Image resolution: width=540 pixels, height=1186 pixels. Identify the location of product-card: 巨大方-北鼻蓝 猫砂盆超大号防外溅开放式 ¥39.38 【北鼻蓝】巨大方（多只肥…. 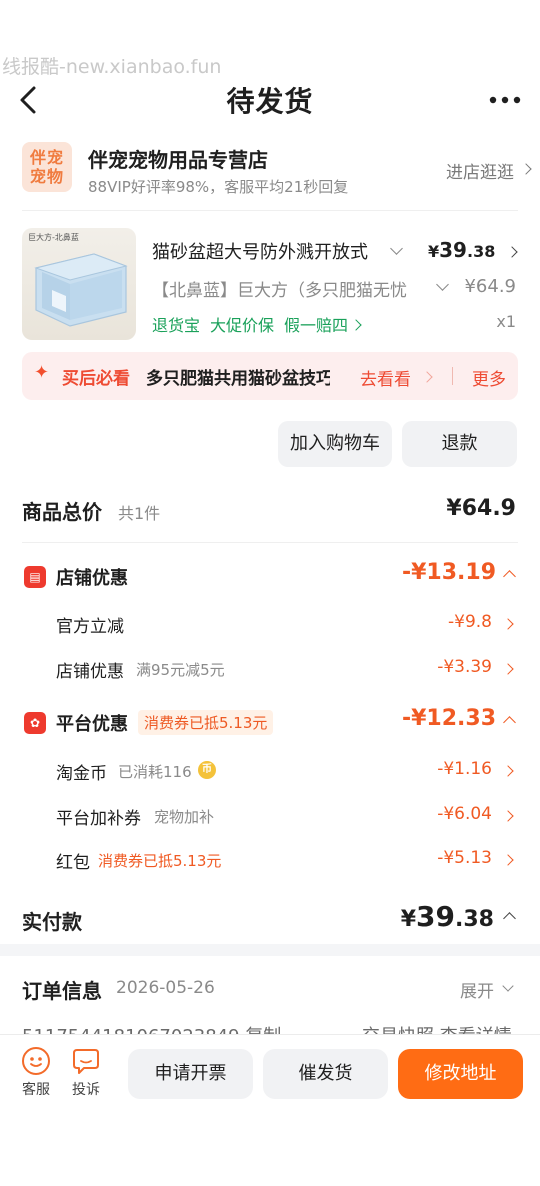
(270, 285).